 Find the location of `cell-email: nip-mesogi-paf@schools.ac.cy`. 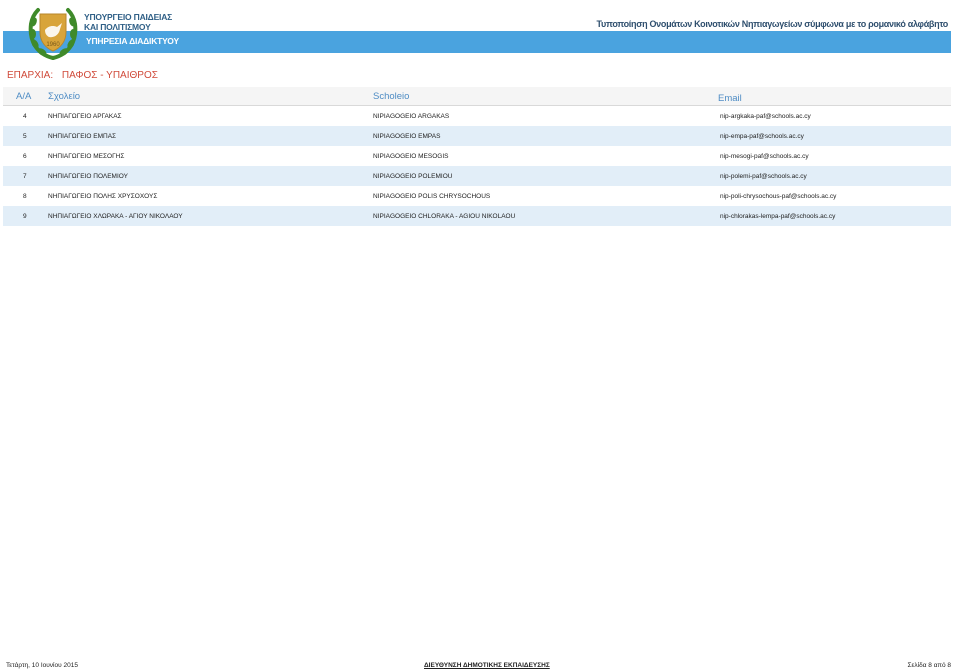

cell-email: nip-mesogi-paf@schools.ac.cy is located at coordinates (764, 156).